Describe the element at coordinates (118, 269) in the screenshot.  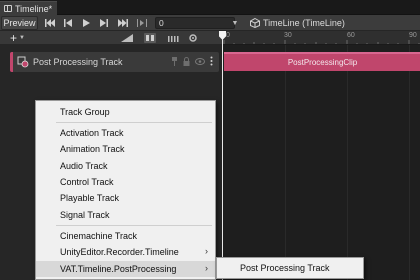
I see `menu-item-label: VAT.Timeline.PostProcessing` at that location.